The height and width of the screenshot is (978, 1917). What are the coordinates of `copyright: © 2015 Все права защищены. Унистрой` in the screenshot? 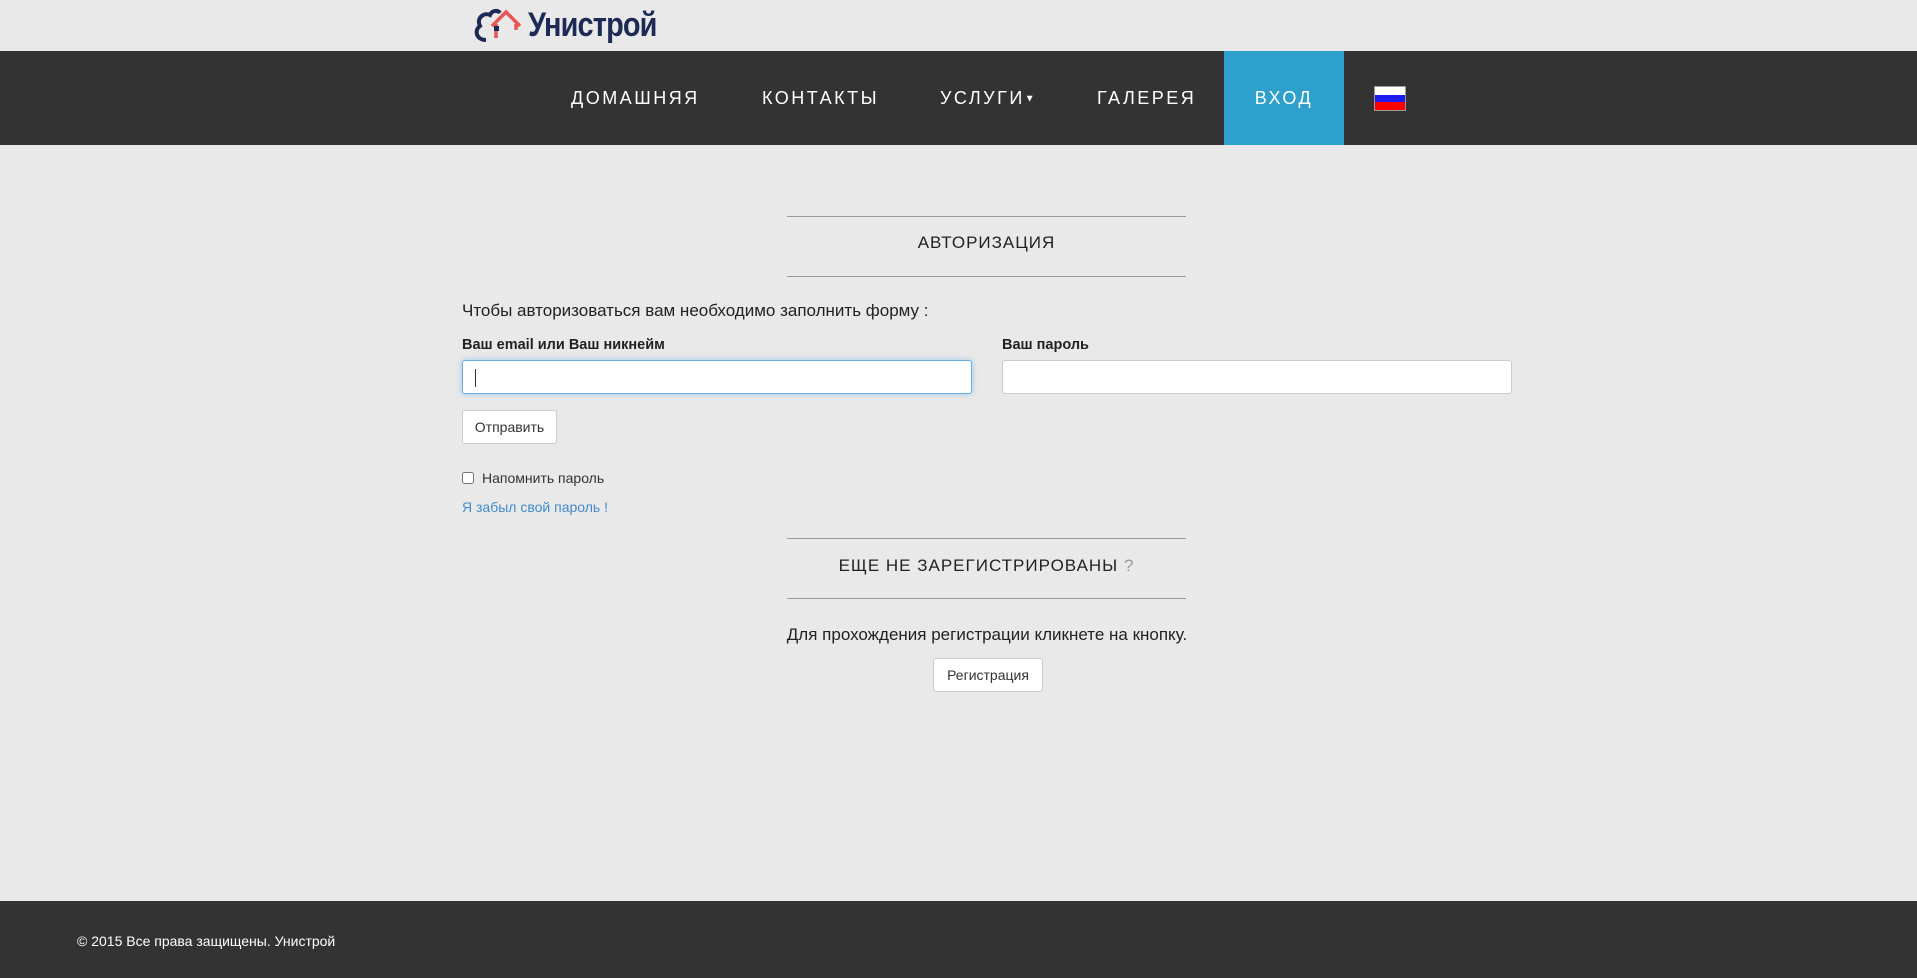 It's located at (206, 941).